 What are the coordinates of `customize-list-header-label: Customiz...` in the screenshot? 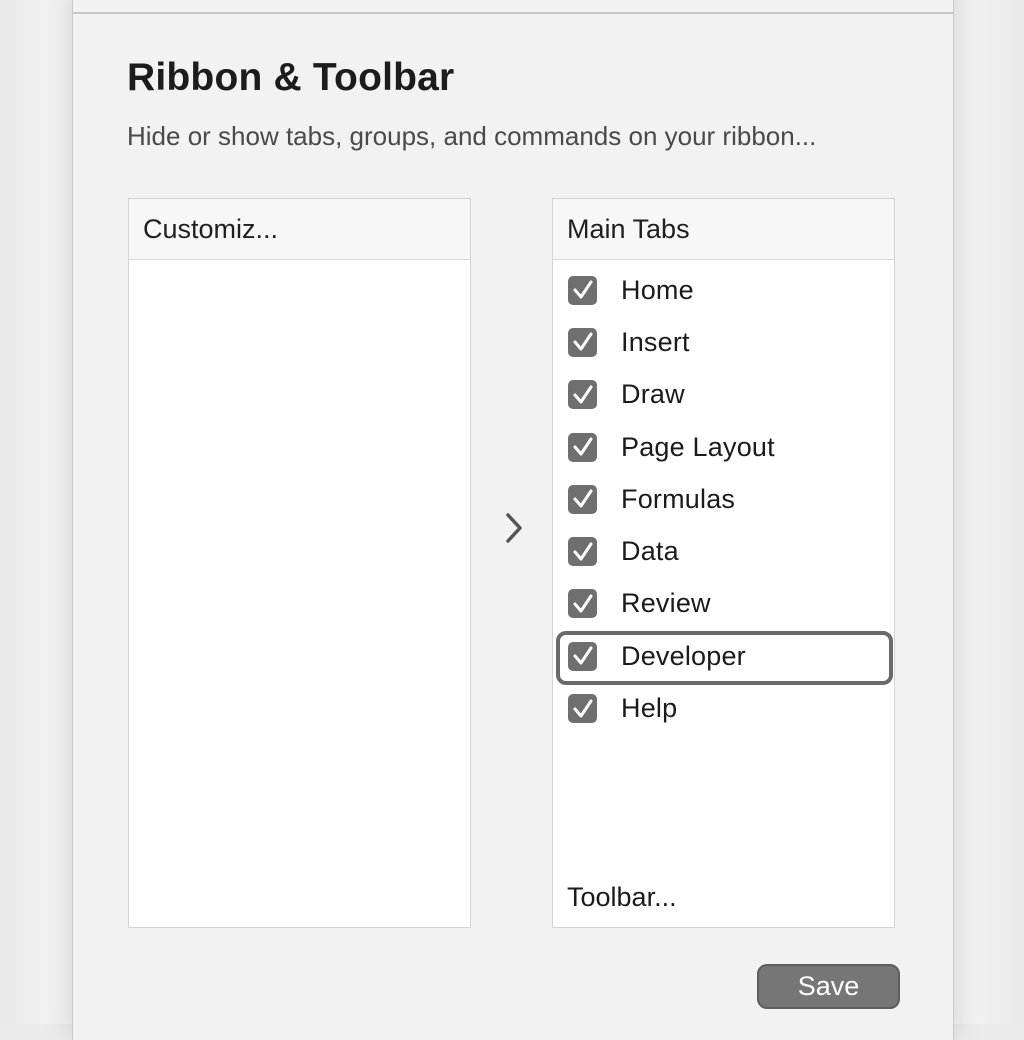 It's located at (211, 228).